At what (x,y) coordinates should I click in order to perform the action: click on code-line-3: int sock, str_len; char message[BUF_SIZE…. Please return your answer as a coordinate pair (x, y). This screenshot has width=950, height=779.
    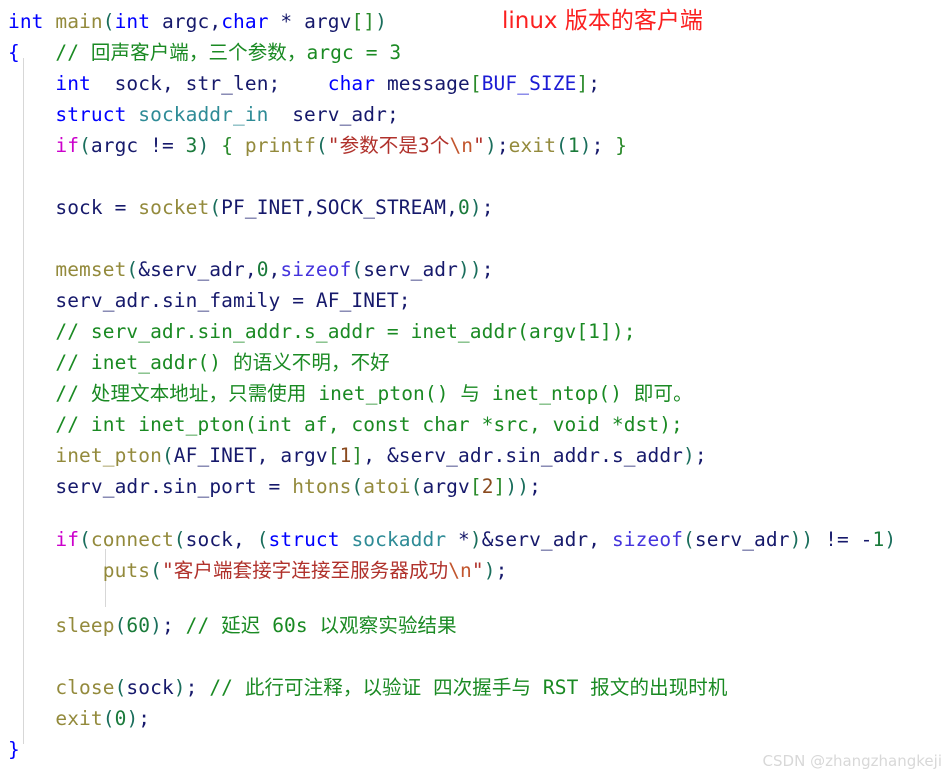
    Looking at the image, I should click on (328, 83).